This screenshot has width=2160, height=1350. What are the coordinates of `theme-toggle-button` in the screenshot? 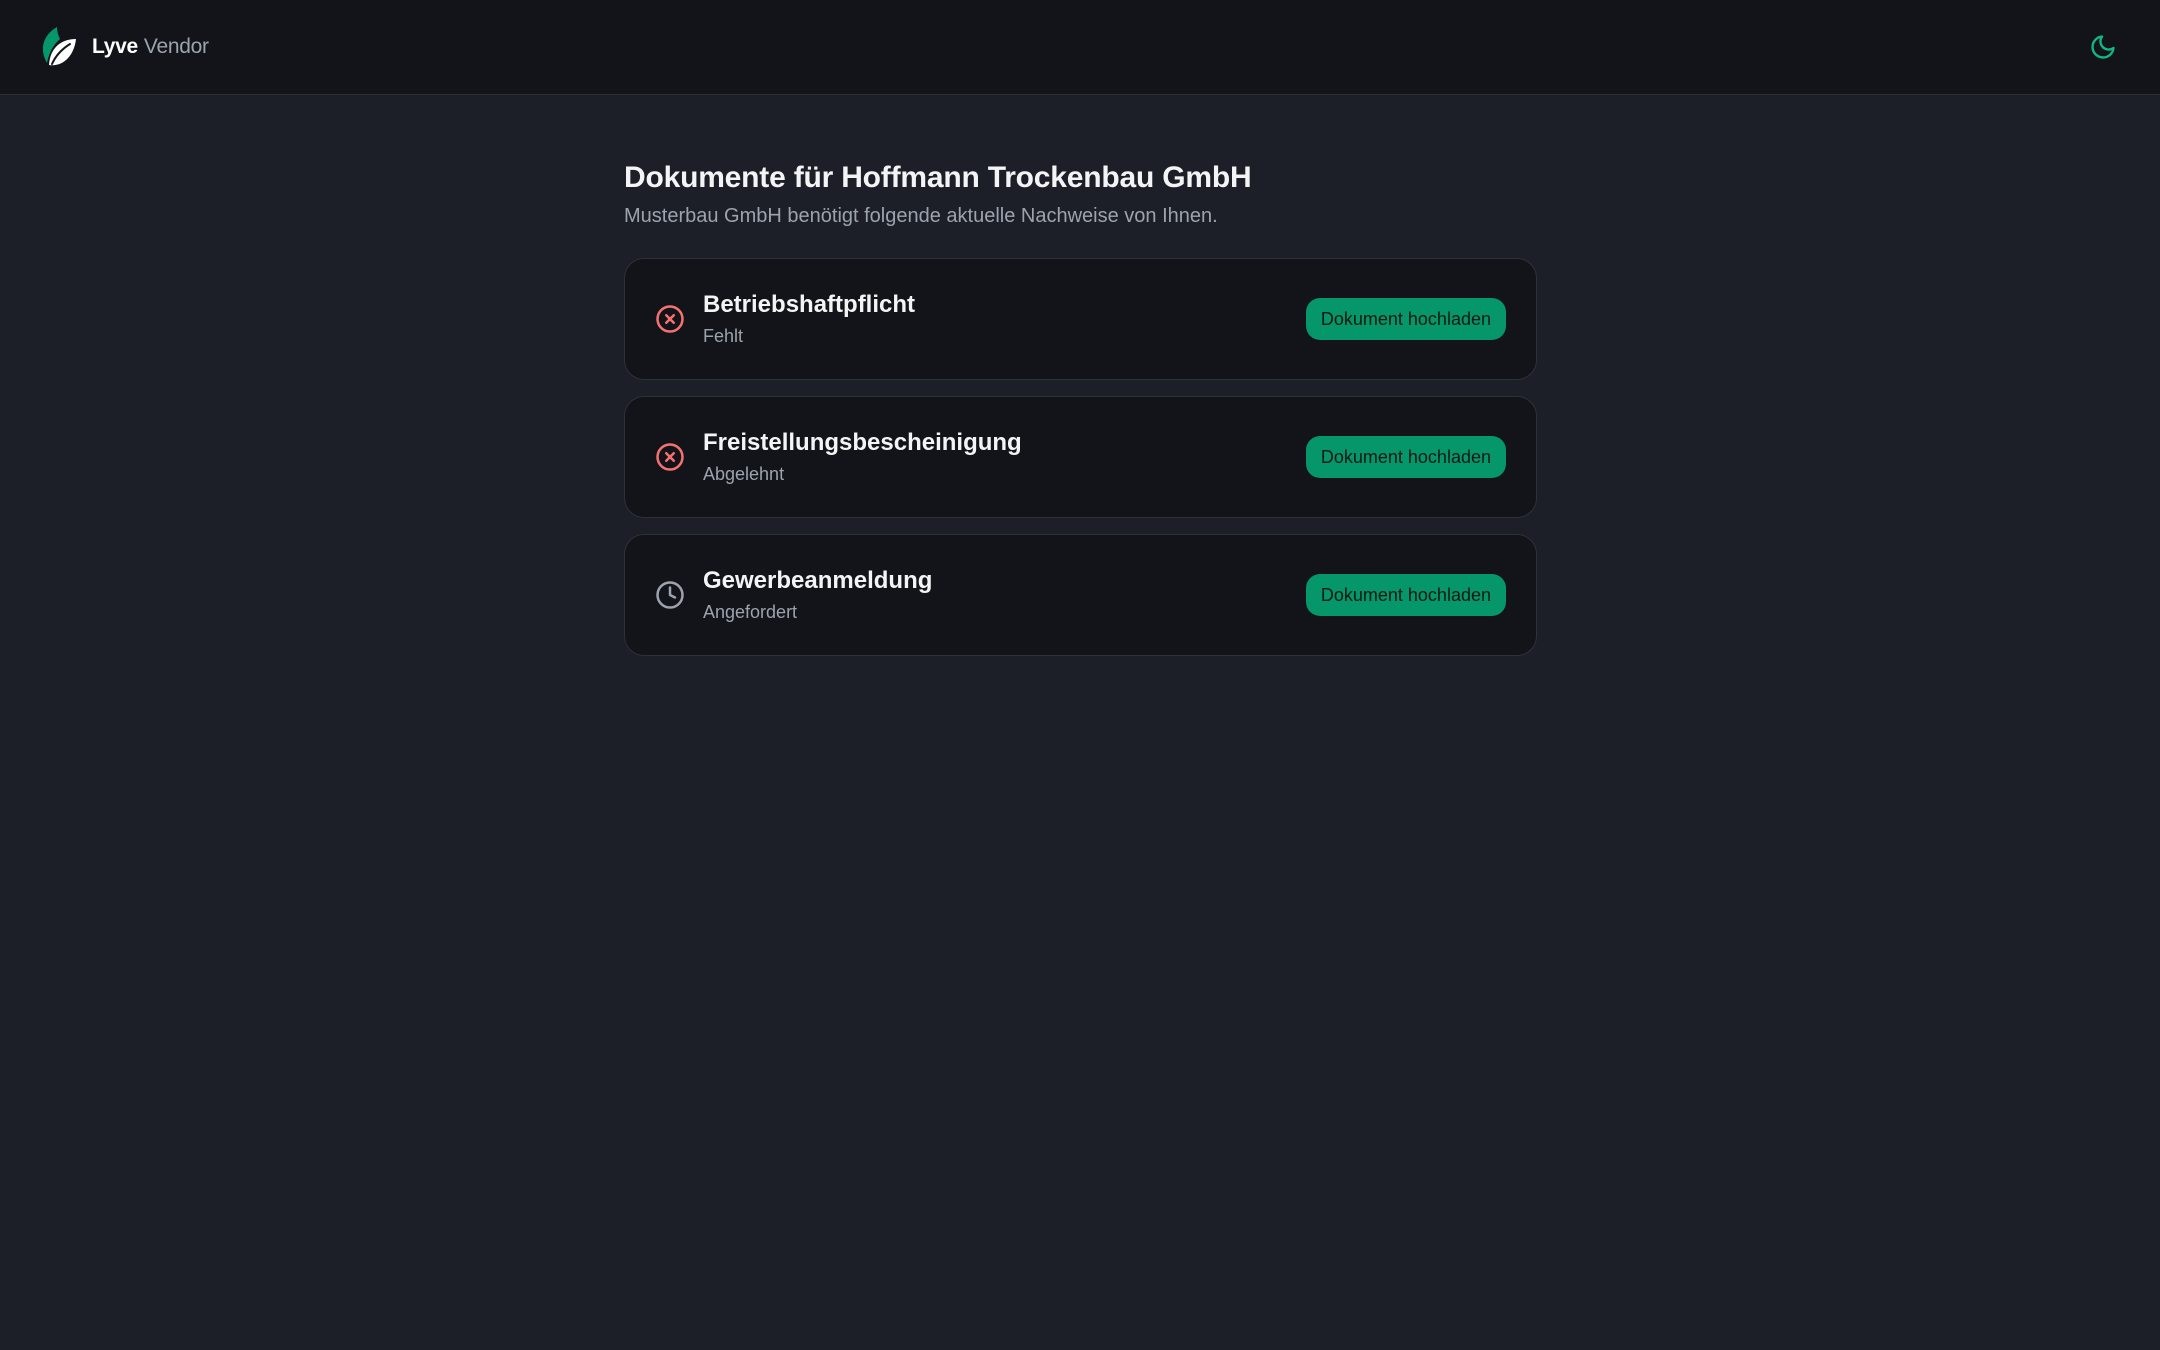 It's located at (2103, 47).